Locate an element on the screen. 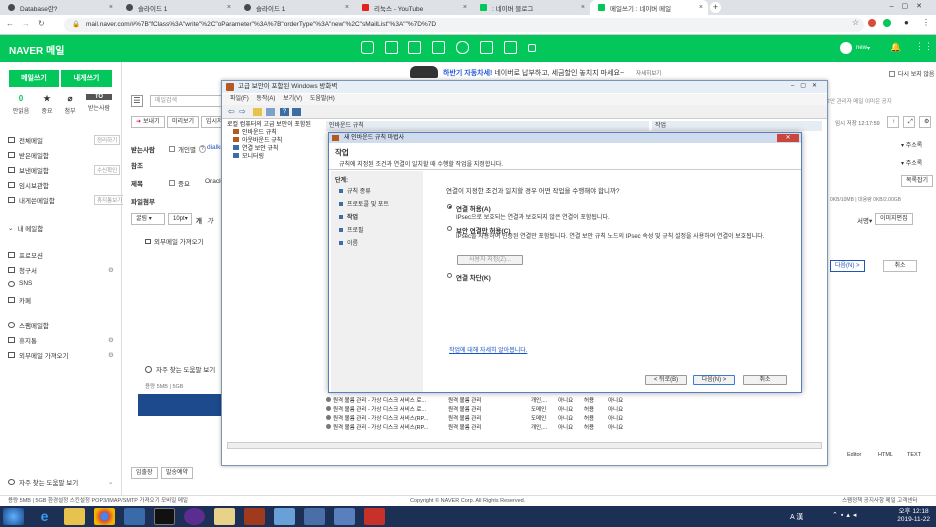 The width and height of the screenshot is (936, 527). quick-unread: 0 안읽음 is located at coordinates (21, 104).